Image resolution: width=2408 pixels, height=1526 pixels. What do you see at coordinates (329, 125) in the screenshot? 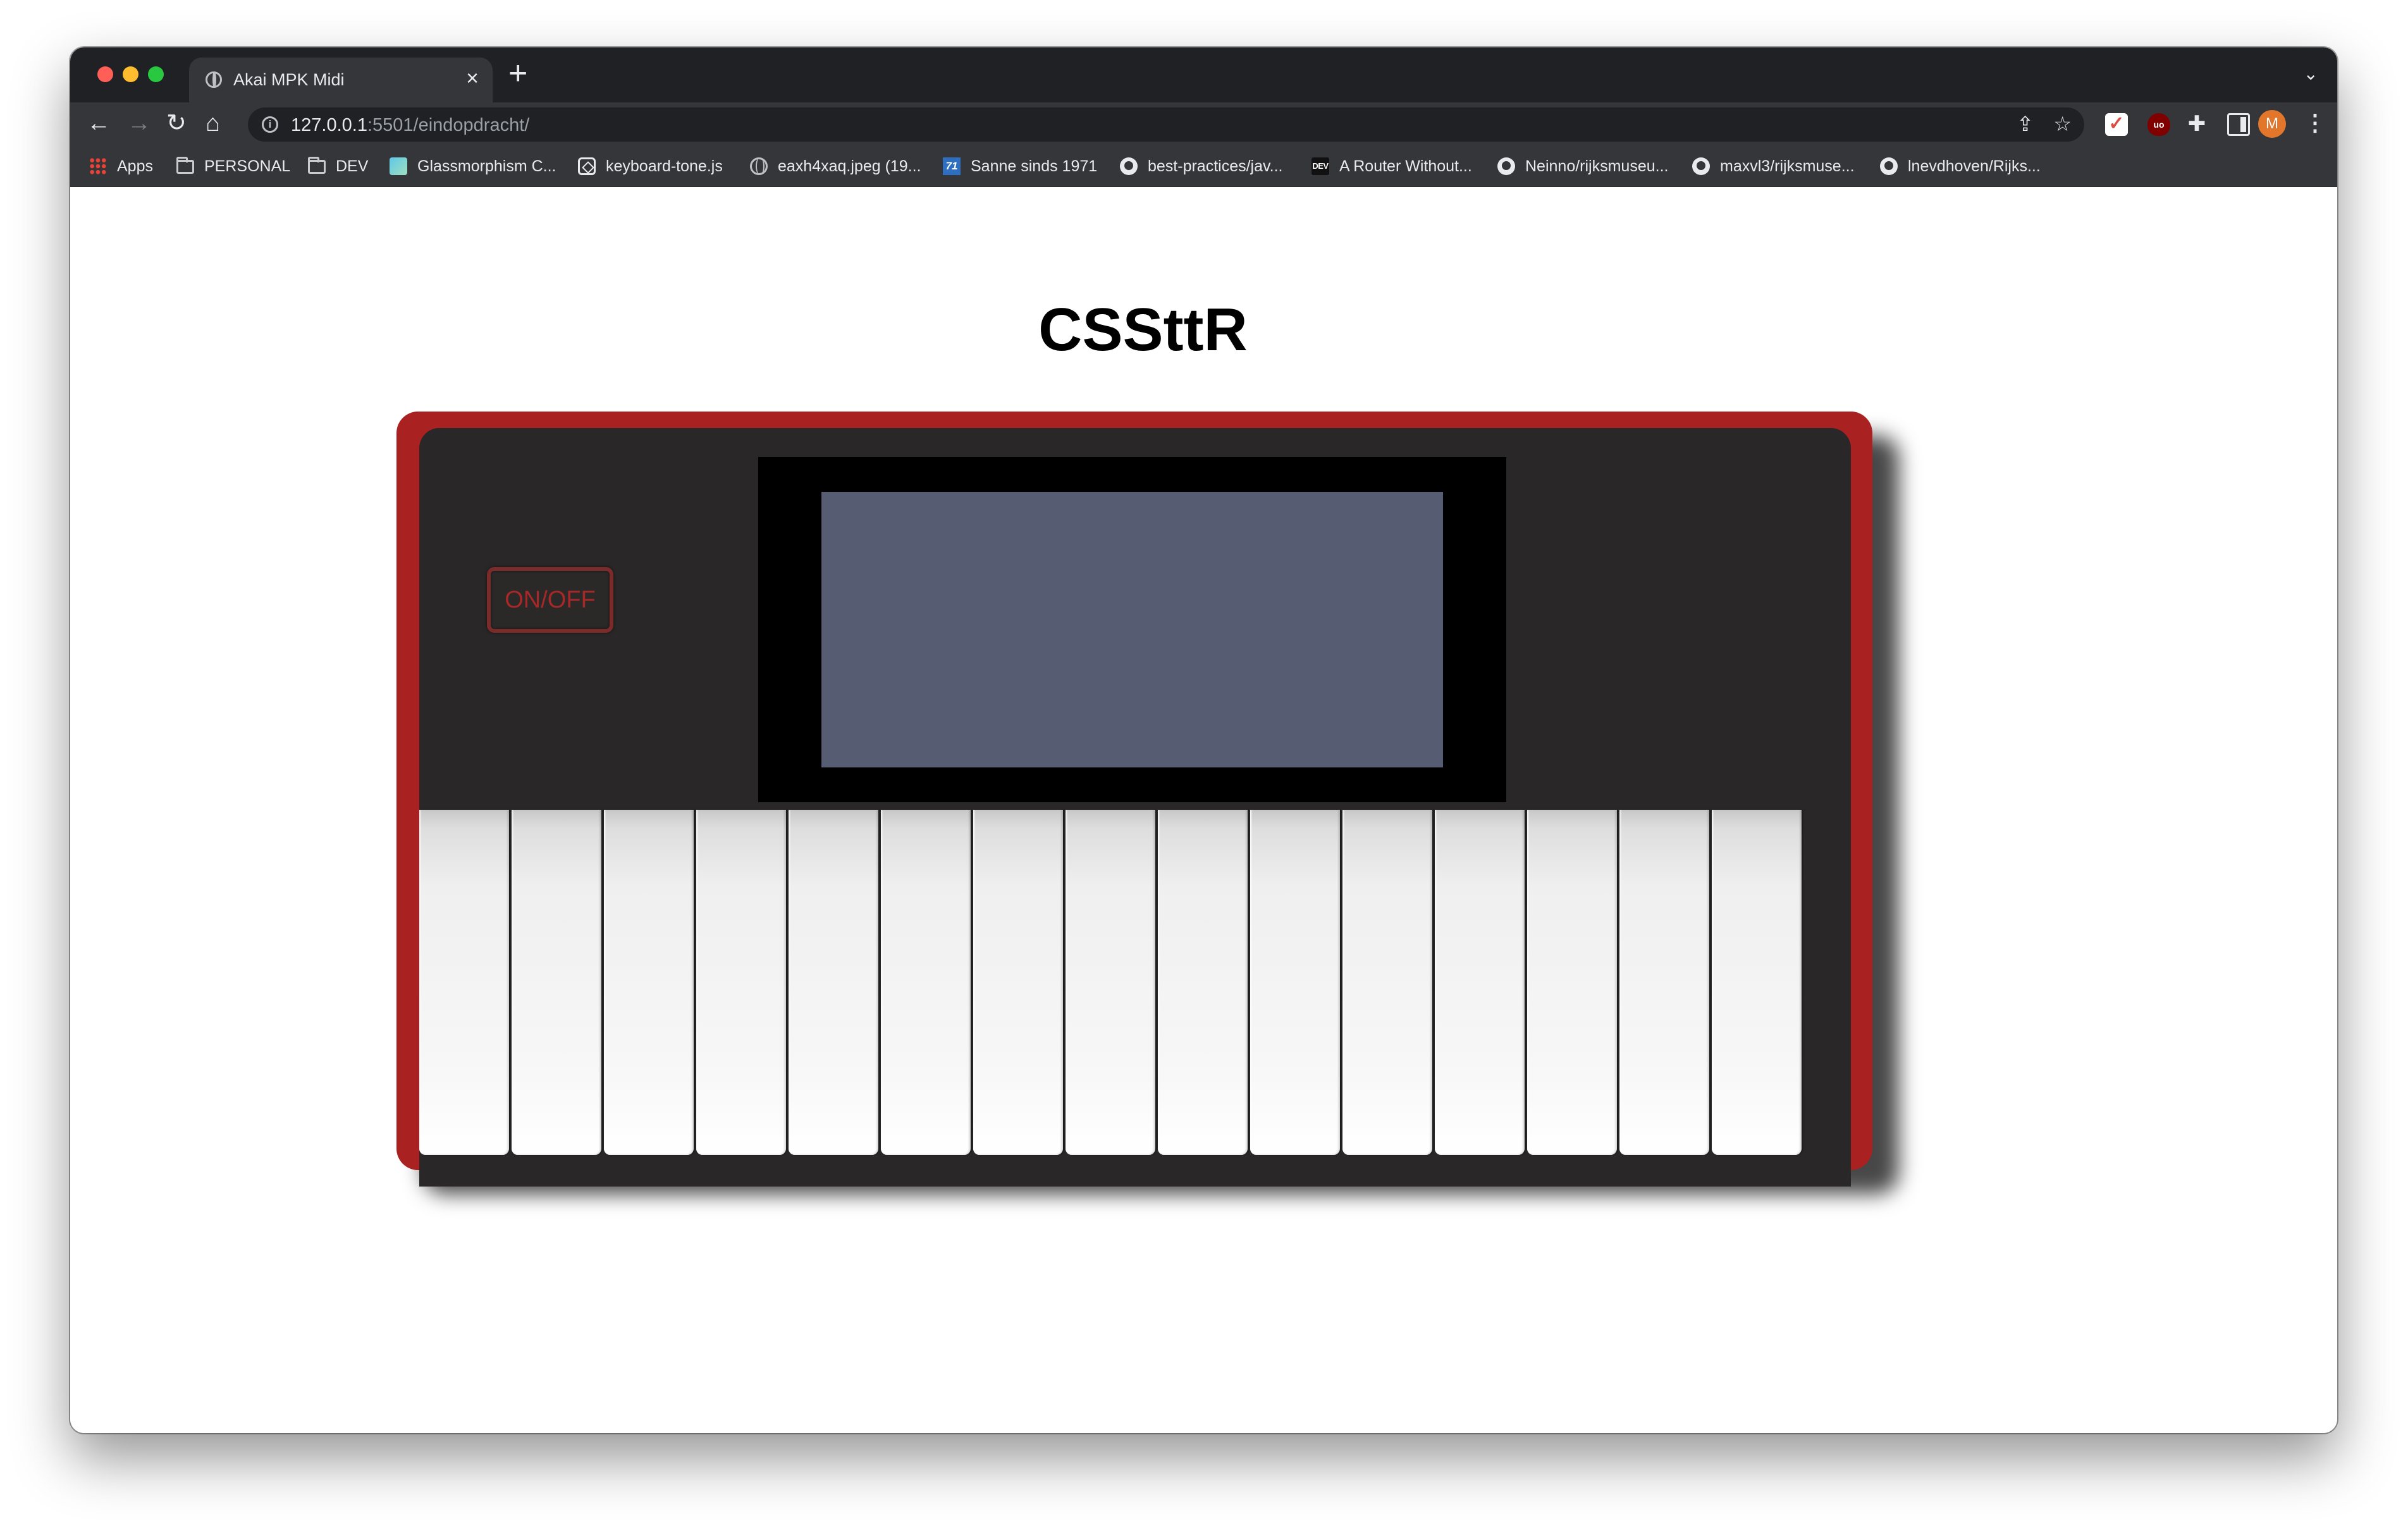
I see `url-host: 127.0.0.1` at bounding box center [329, 125].